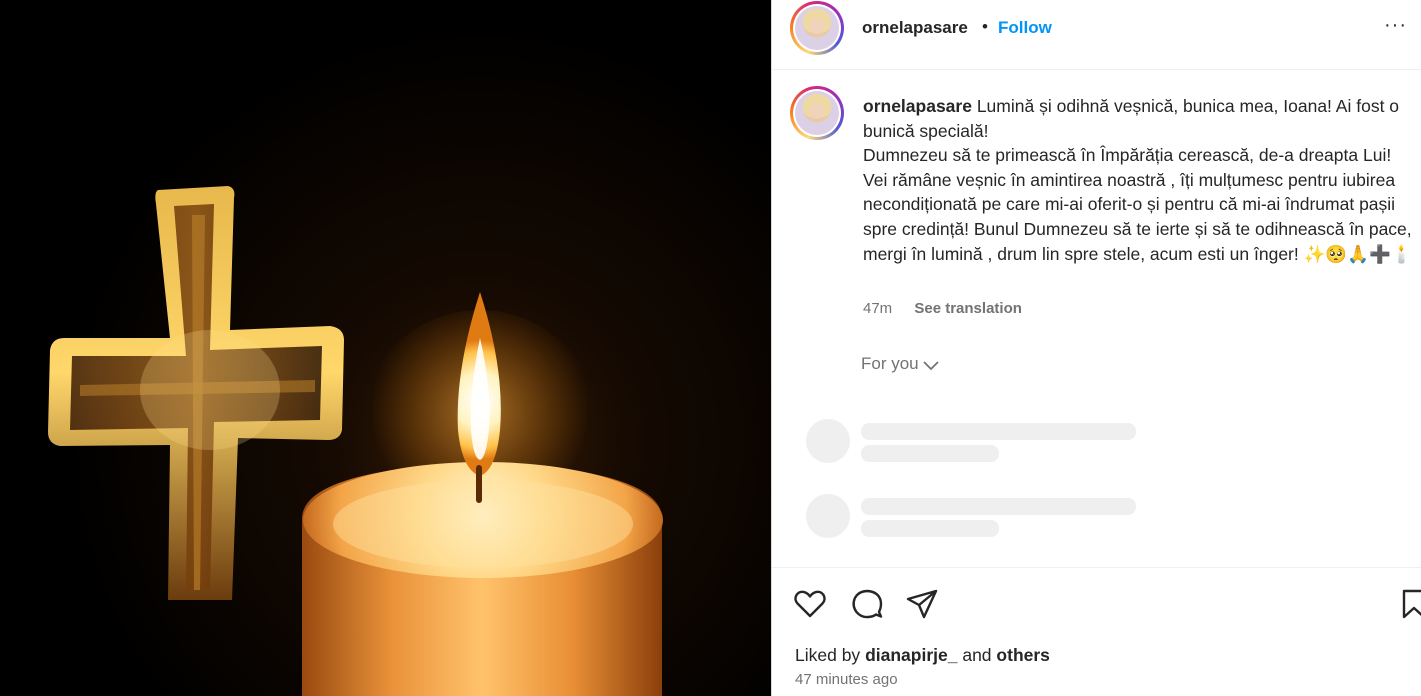  Describe the element at coordinates (915, 28) in the screenshot. I see `author-username: ornelapasare` at that location.